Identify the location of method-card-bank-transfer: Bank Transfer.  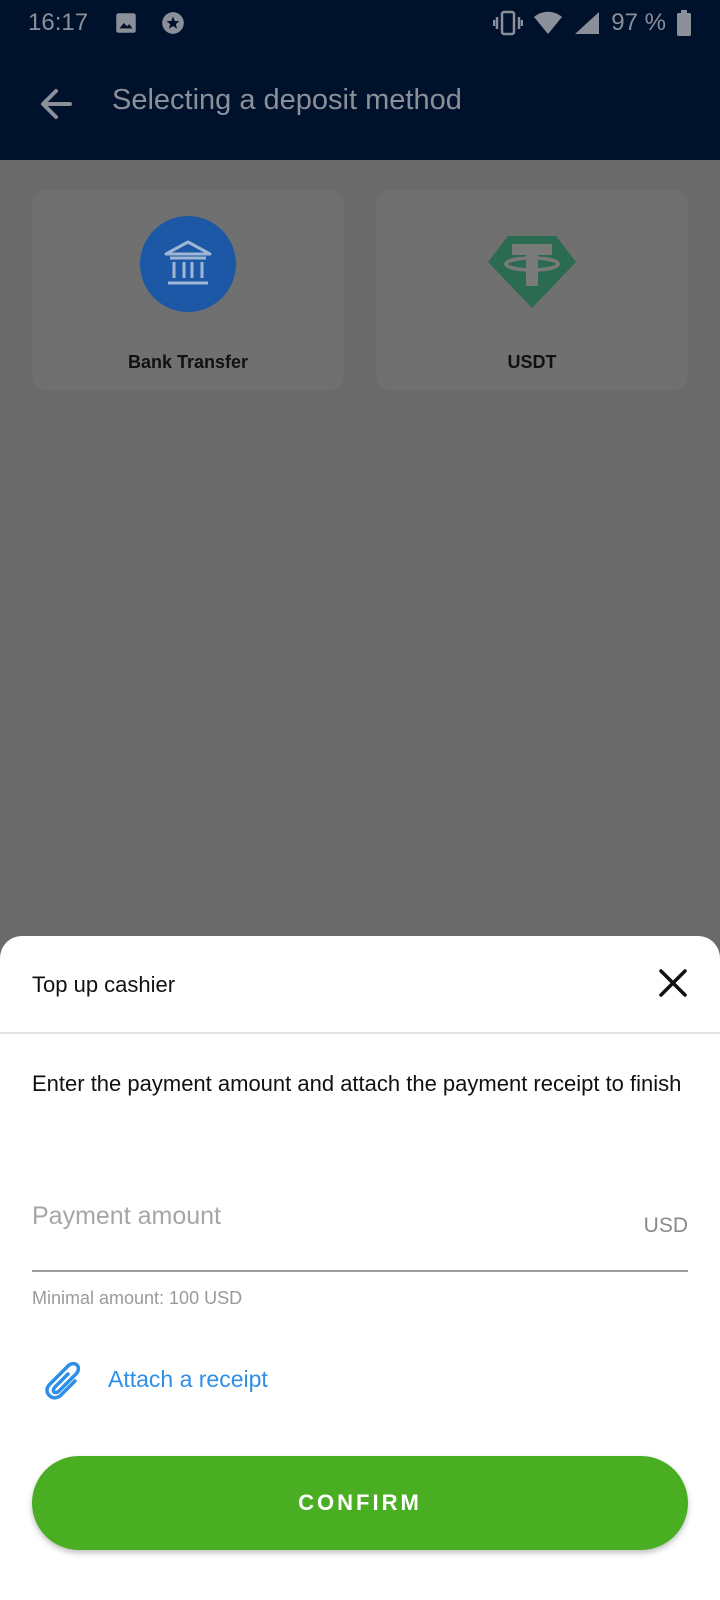
(188, 290).